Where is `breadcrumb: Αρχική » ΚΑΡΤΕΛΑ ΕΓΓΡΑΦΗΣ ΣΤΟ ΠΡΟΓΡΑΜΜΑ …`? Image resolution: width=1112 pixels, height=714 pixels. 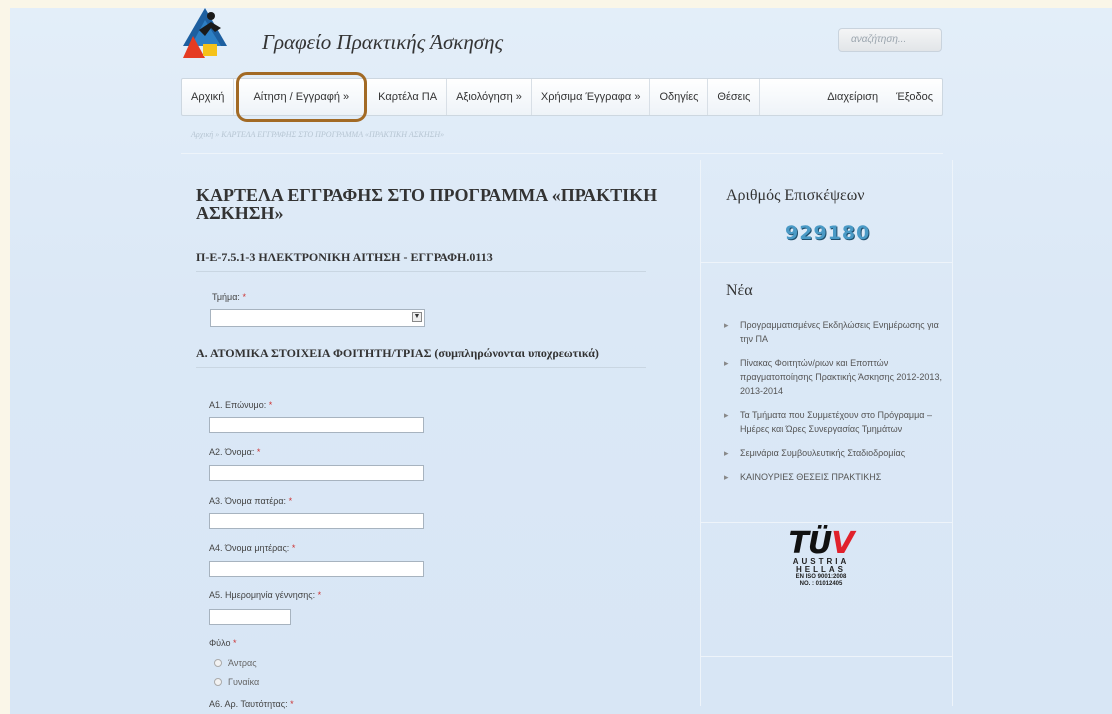
breadcrumb: Αρχική » ΚΑΡΤΕΛΑ ΕΓΓΡΑΦΗΣ ΣΤΟ ΠΡΟΓΡΑΜΜΑ … is located at coordinates (317, 134).